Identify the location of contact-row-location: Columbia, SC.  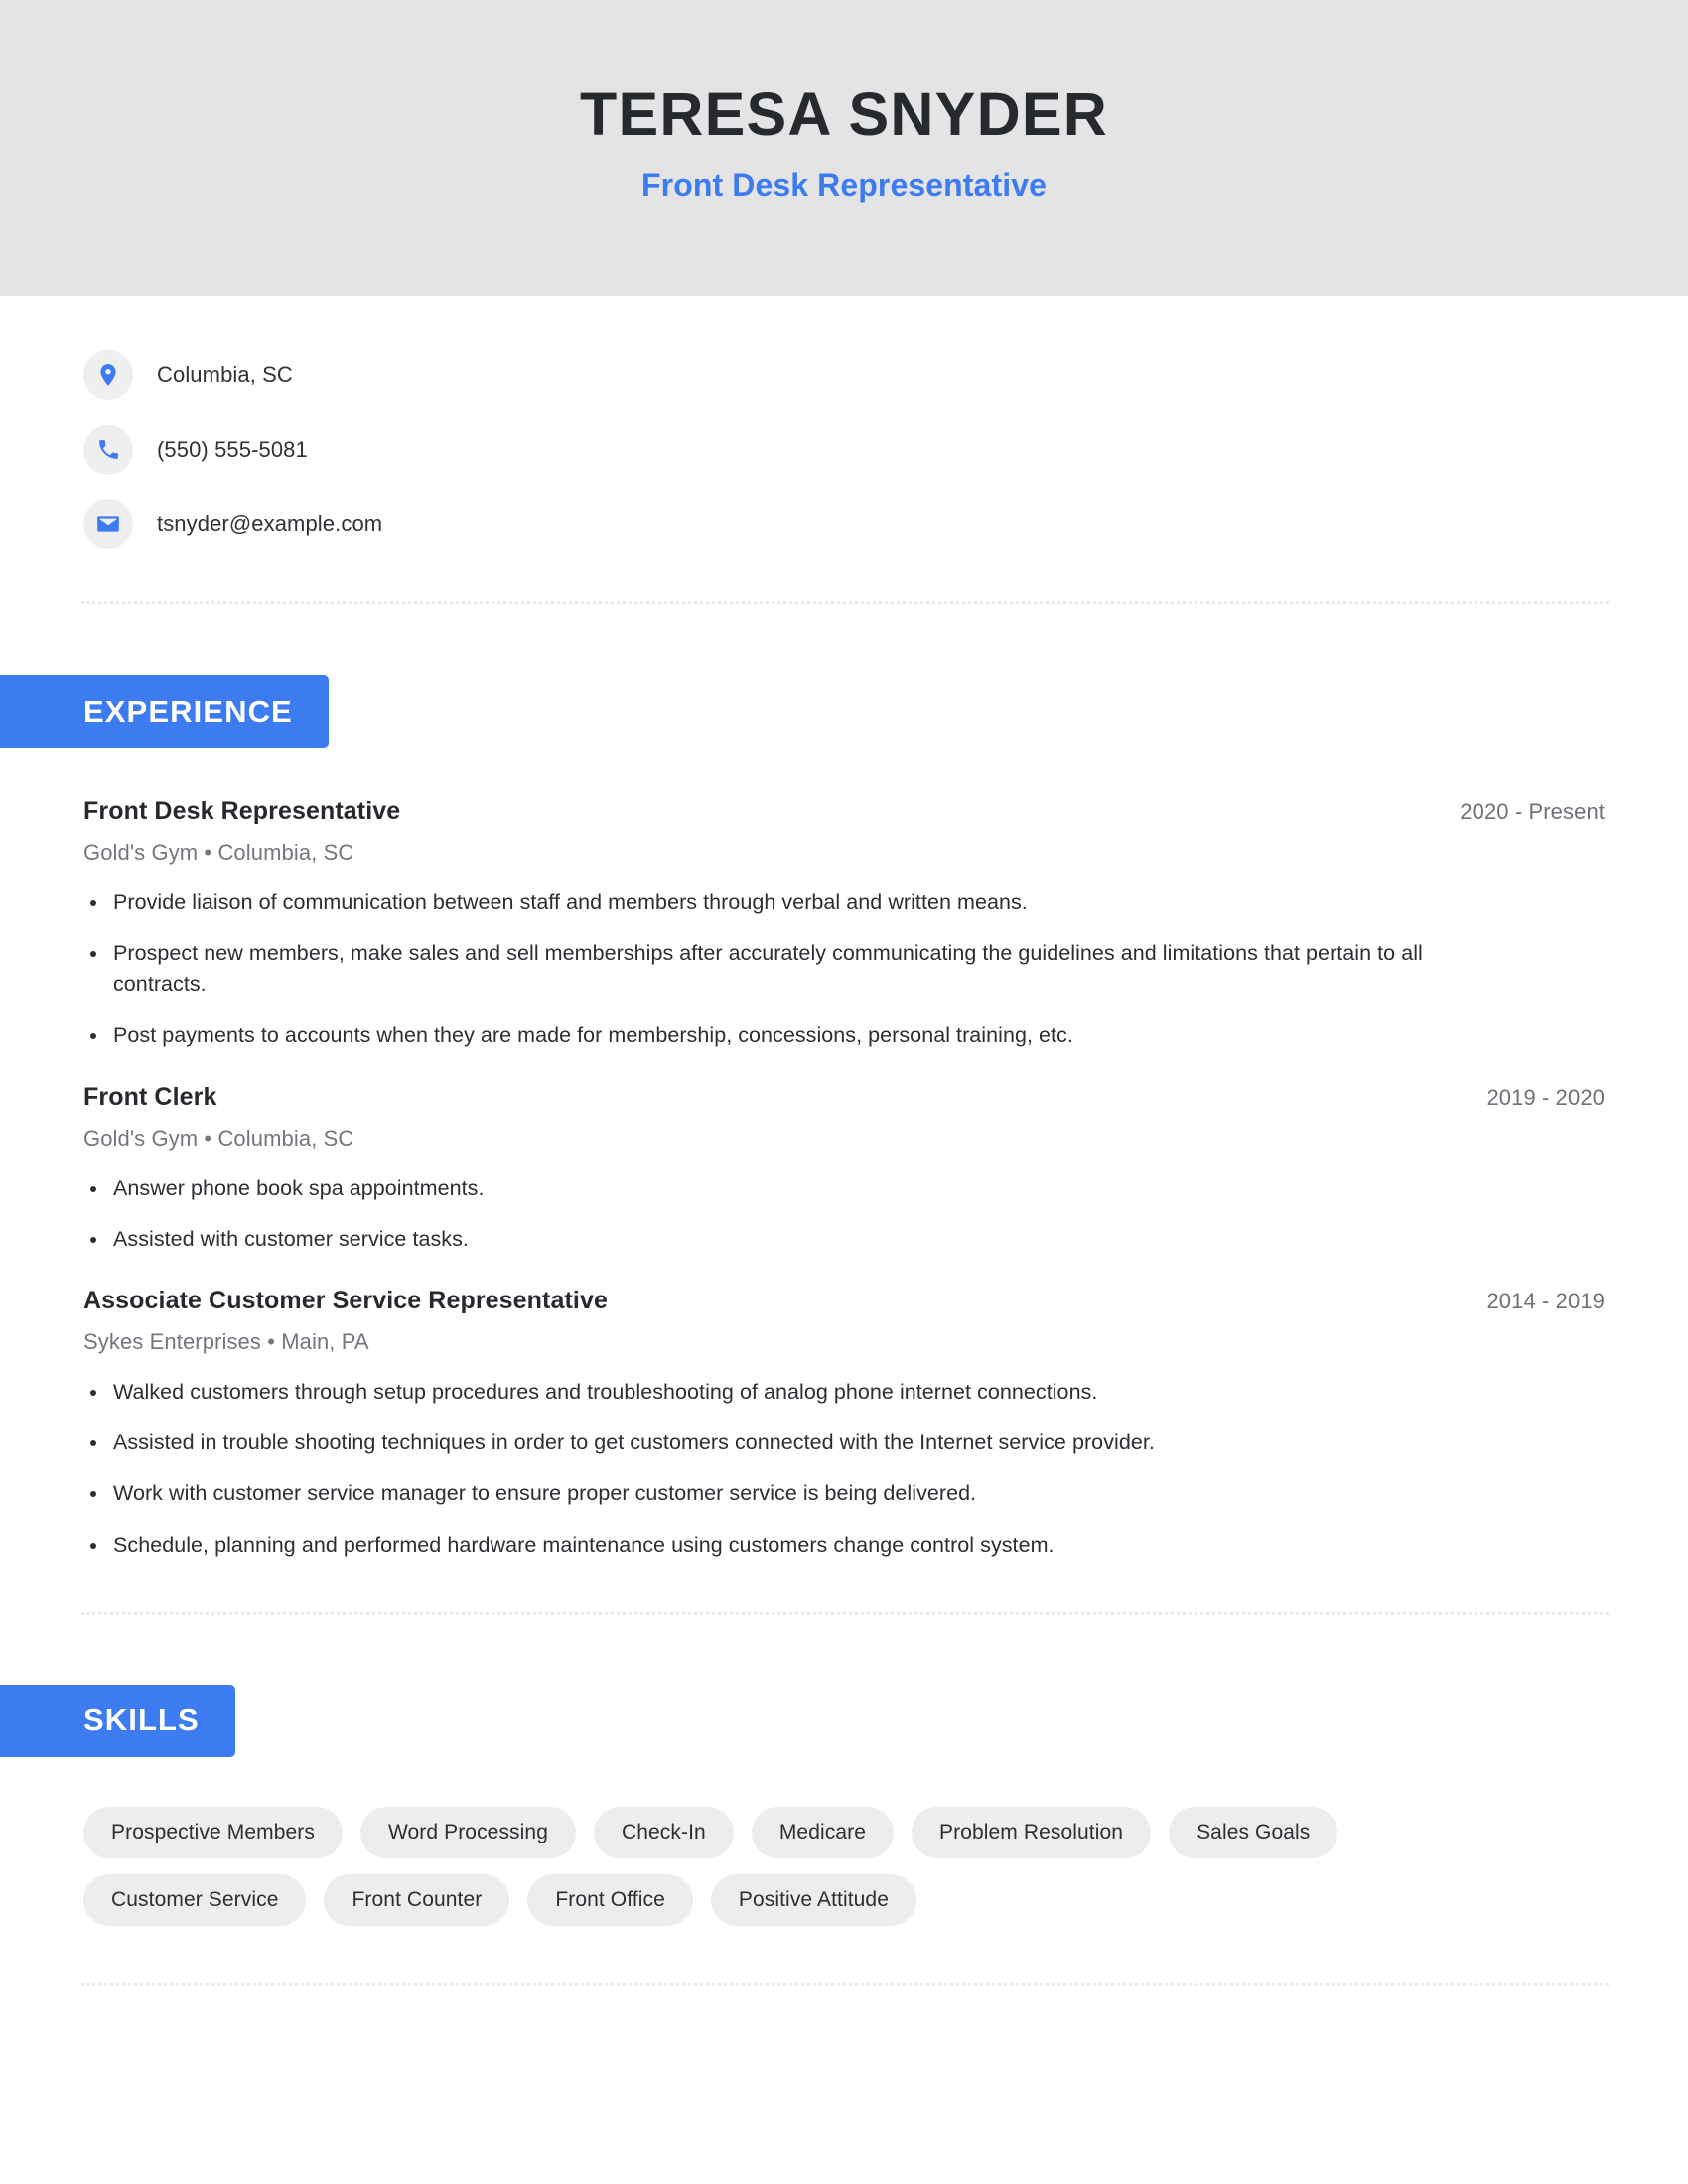
(885, 375).